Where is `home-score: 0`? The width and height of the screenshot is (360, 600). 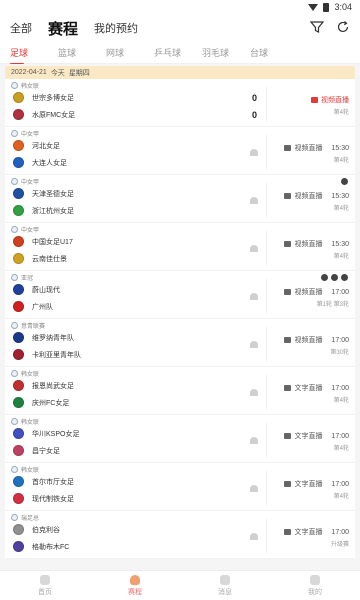 home-score: 0 is located at coordinates (254, 98).